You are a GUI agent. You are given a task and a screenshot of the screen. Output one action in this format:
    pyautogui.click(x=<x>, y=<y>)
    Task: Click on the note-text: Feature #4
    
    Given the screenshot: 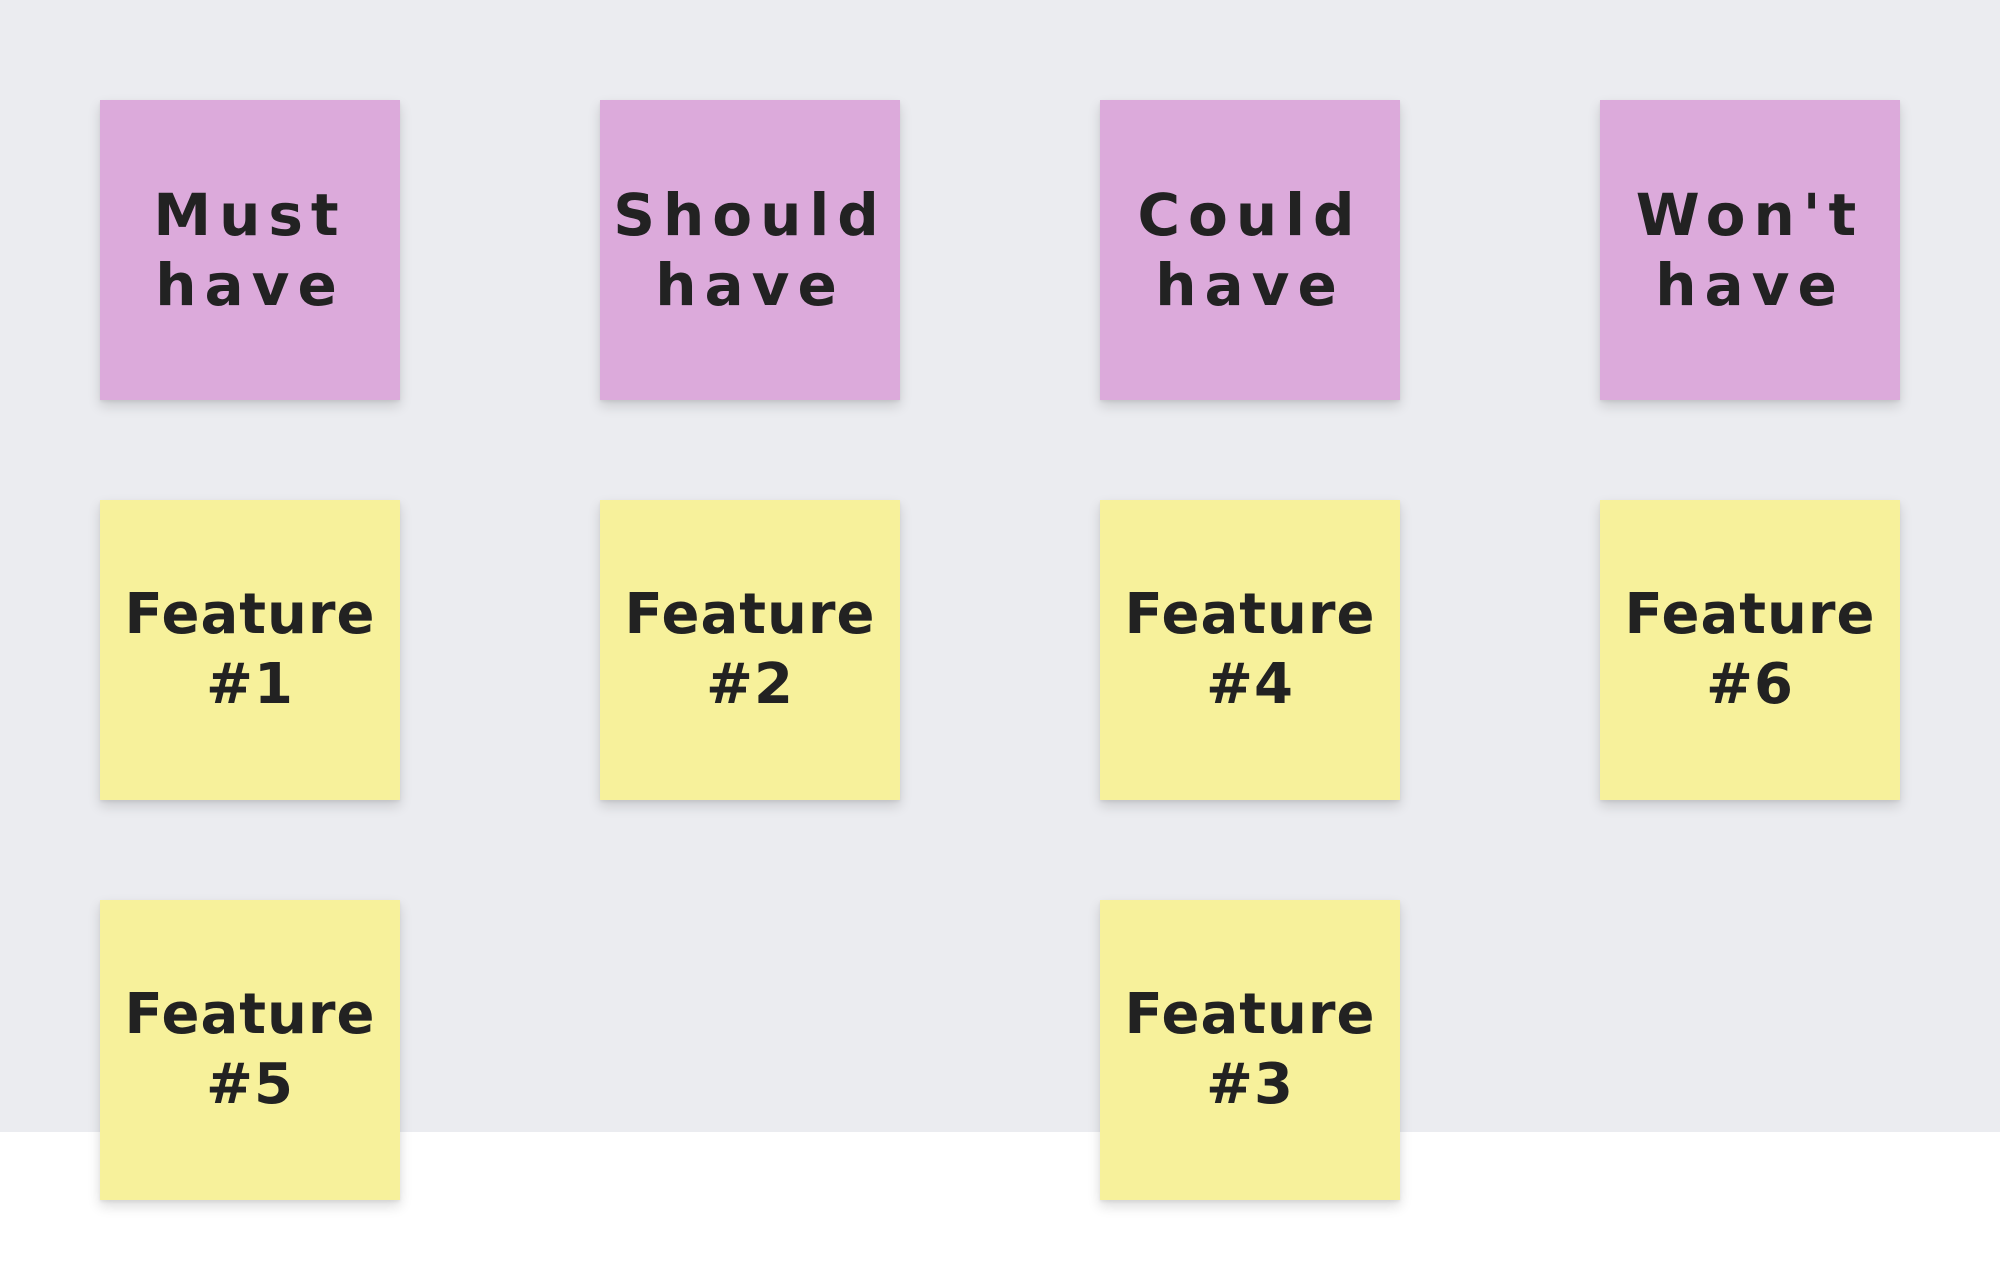 What is the action you would take?
    pyautogui.click(x=1250, y=649)
    